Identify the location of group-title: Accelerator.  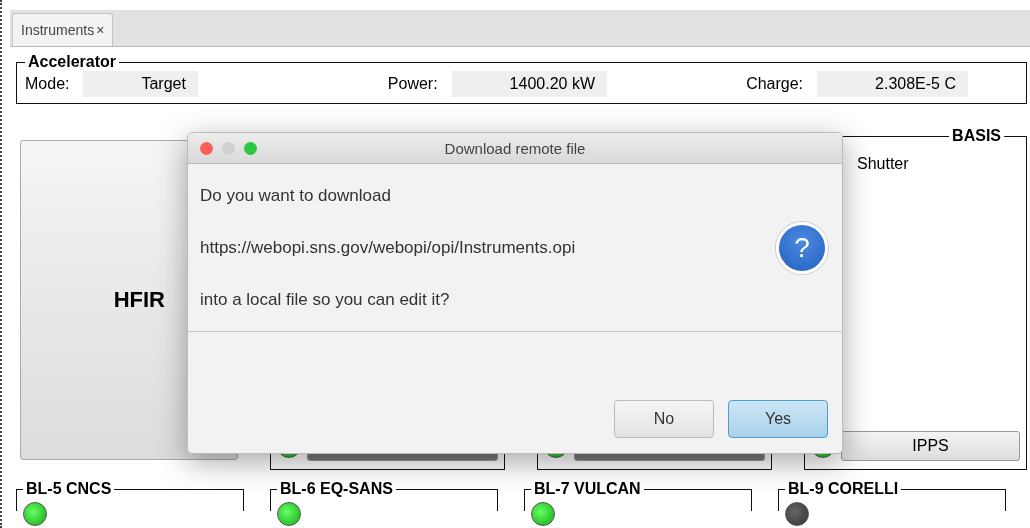
(72, 62).